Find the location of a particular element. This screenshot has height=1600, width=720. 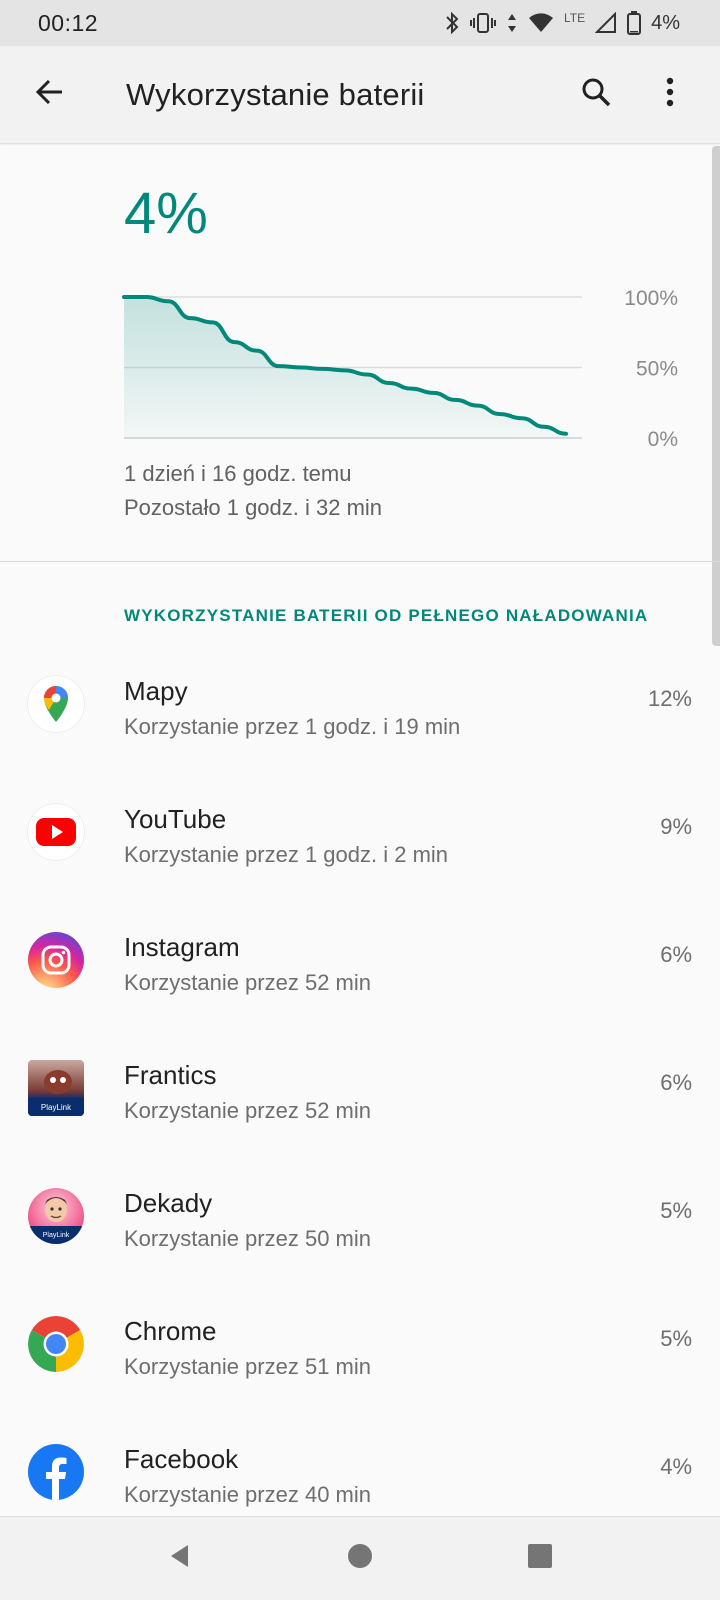

battery-percent: 4% is located at coordinates (166, 213).